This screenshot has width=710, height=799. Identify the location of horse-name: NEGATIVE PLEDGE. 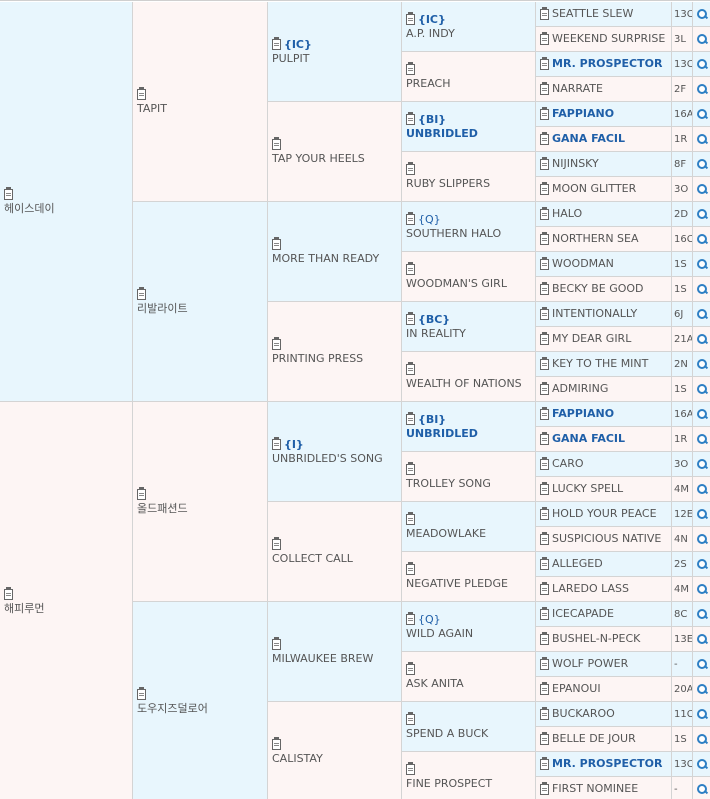
(457, 584).